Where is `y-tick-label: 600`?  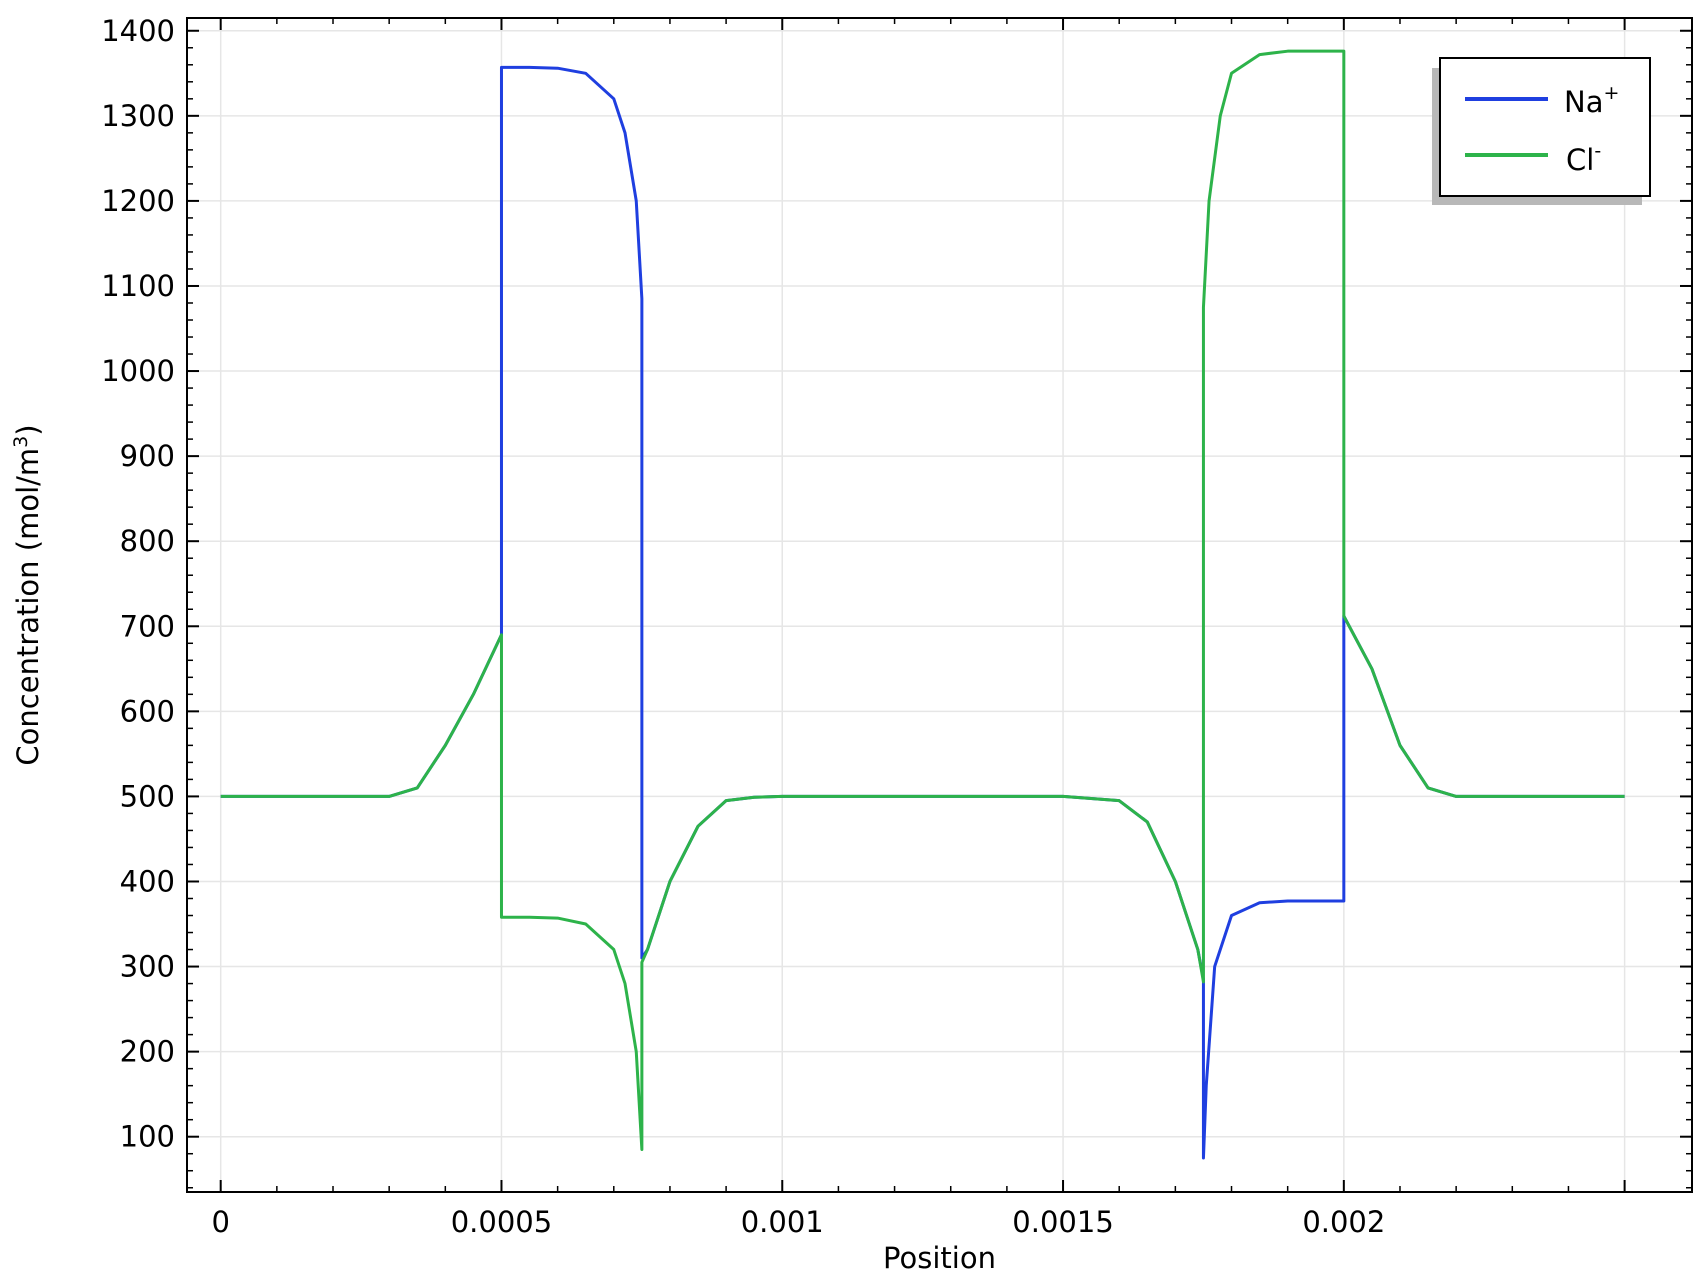
y-tick-label: 600 is located at coordinates (147, 711).